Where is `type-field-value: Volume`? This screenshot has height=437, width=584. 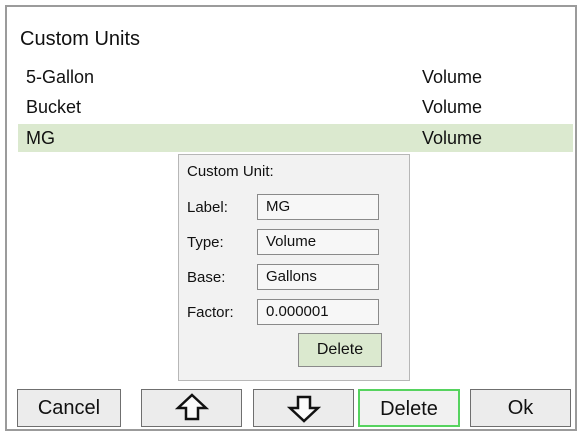 type-field-value: Volume is located at coordinates (318, 242).